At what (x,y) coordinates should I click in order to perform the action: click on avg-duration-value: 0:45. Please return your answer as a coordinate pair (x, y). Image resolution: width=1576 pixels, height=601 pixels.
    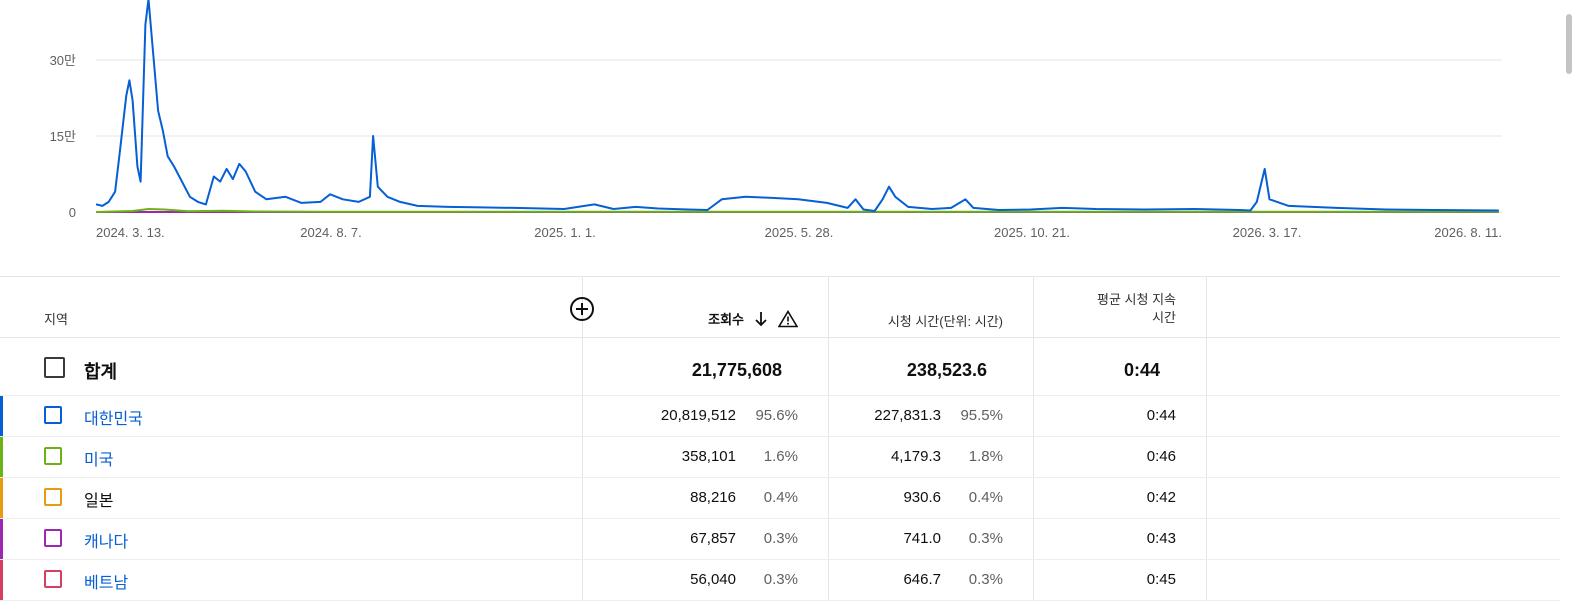
    Looking at the image, I should click on (1161, 579).